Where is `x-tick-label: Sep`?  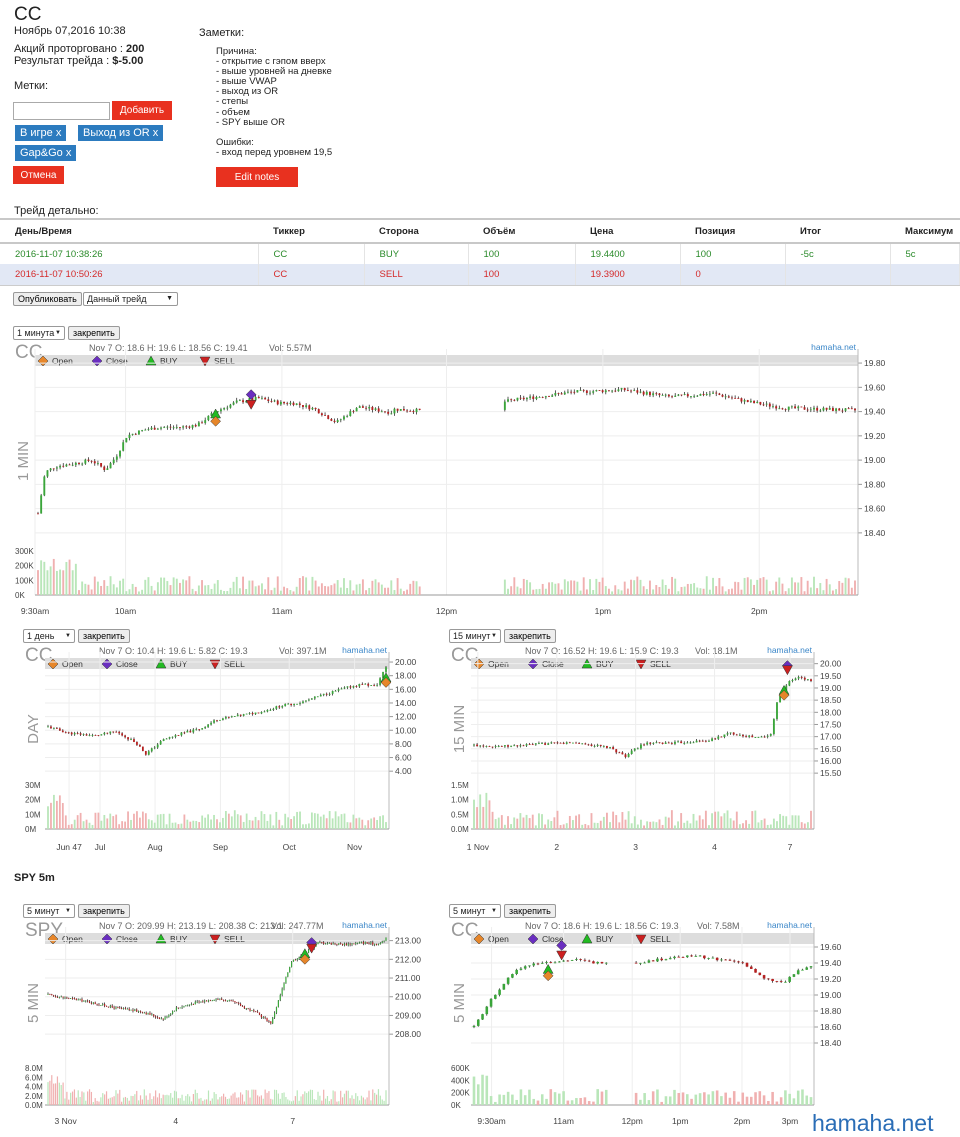 x-tick-label: Sep is located at coordinates (220, 847).